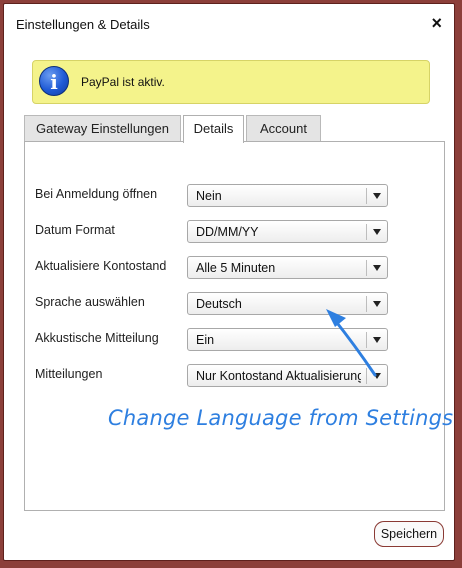 The width and height of the screenshot is (462, 568). I want to click on label-open-on-login: Bei Anmeldung öffnen, so click(96, 194).